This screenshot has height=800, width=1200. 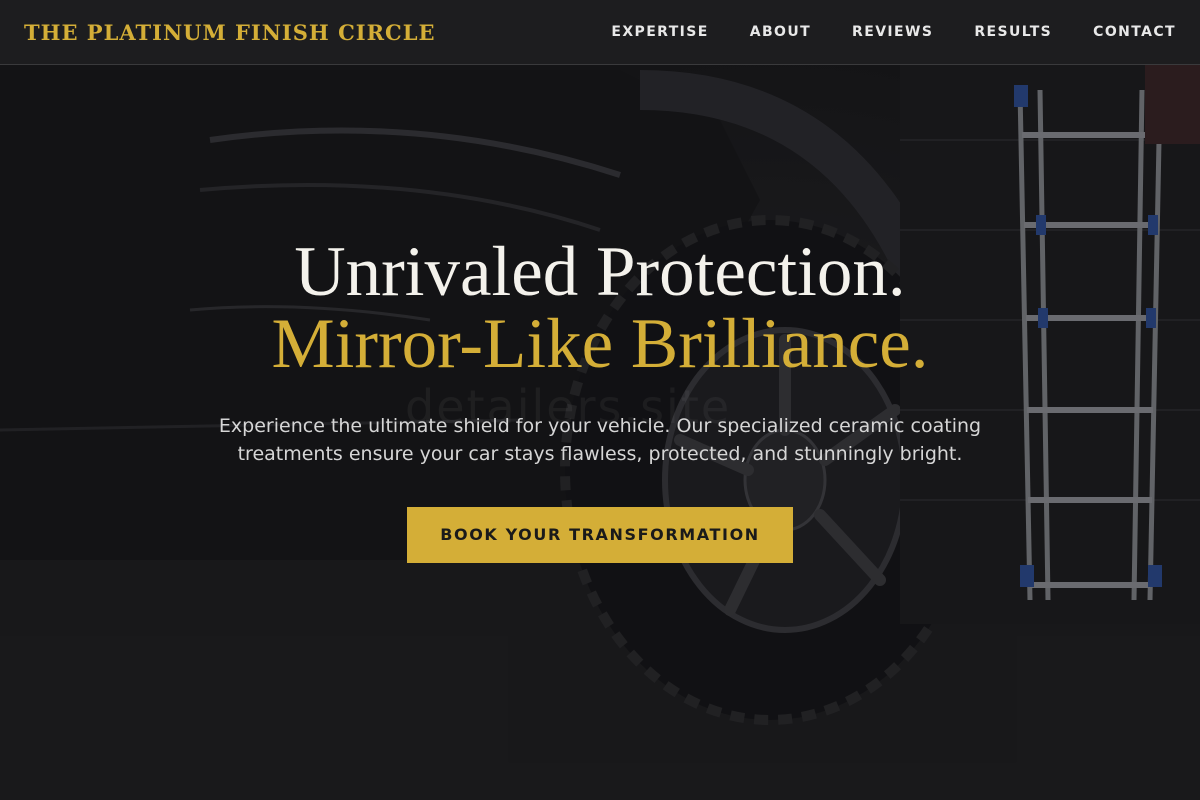 I want to click on book-transformation-button: BOOK YOUR TRANSFORMATION, so click(x=600, y=535).